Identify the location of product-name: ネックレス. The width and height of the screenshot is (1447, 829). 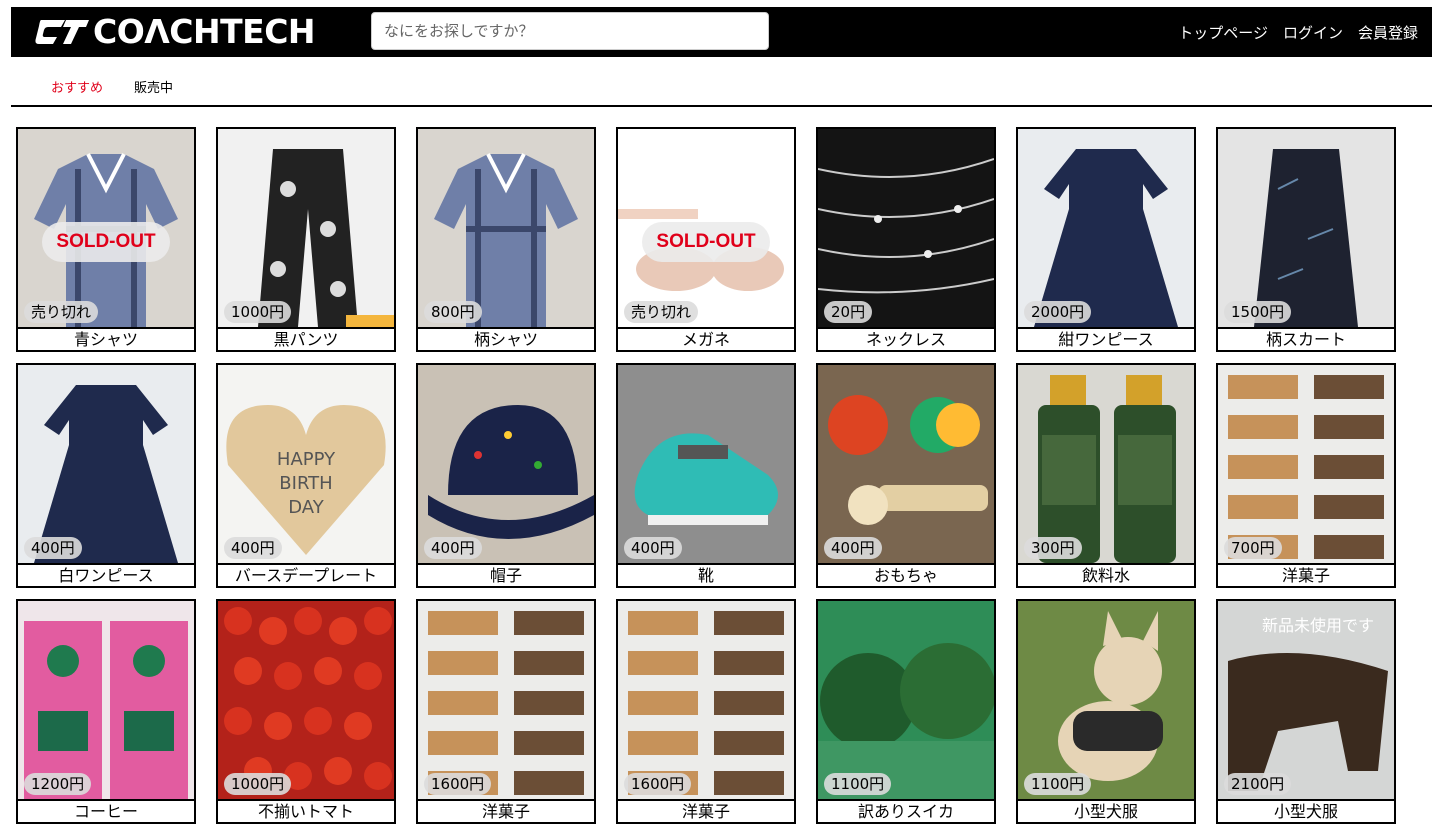
(906, 340).